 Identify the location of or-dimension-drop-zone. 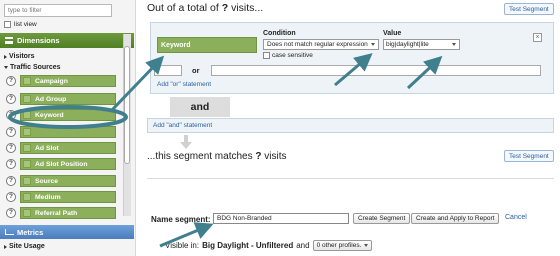
(168, 70).